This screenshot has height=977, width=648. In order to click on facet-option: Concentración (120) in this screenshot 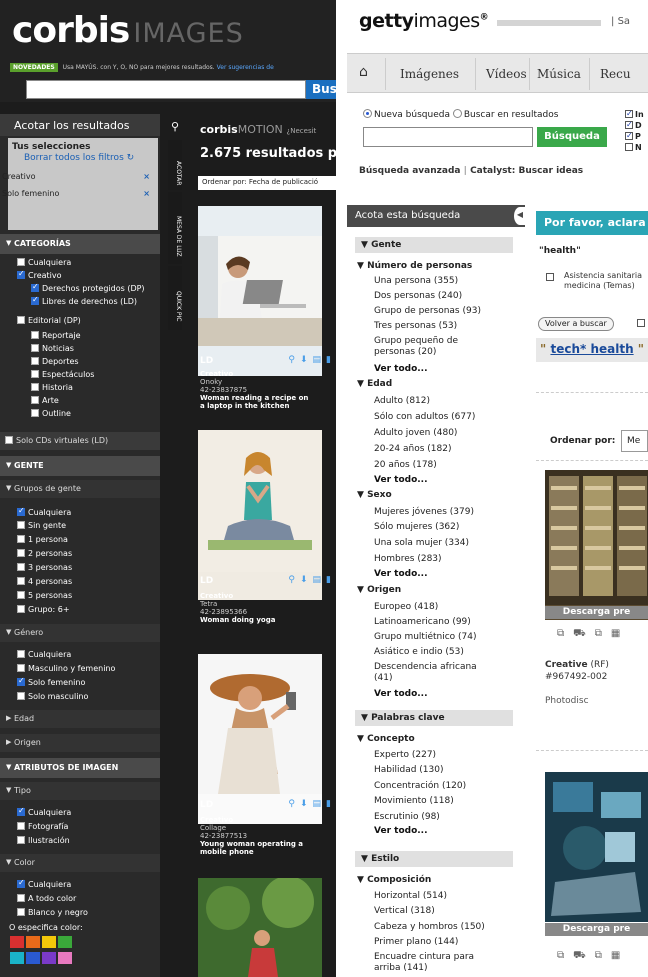, I will do `click(439, 786)`.